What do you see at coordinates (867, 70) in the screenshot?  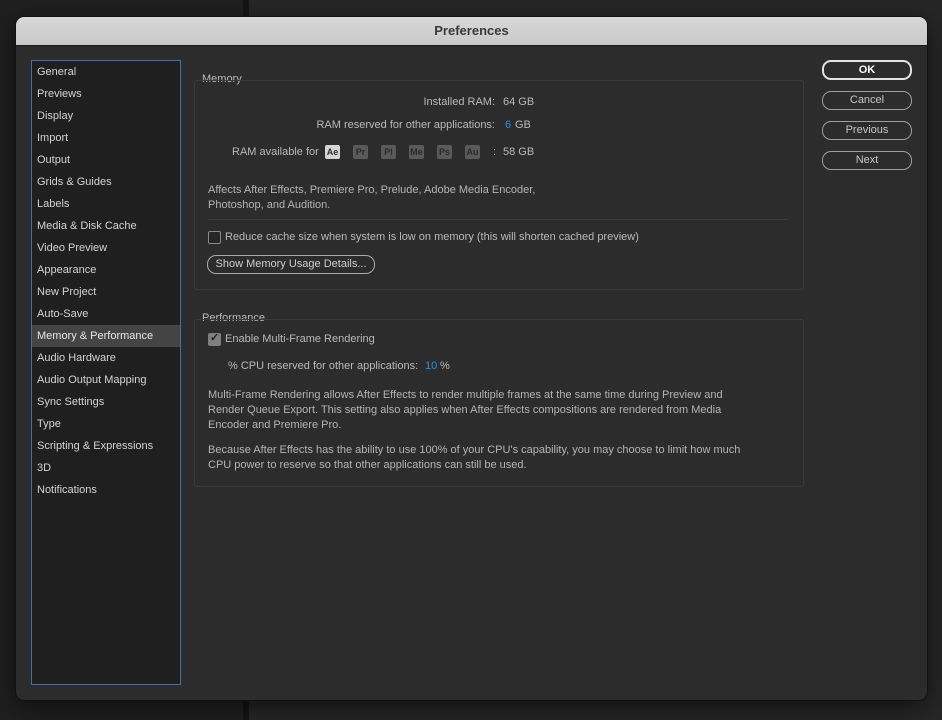 I see `ok-button: OK` at bounding box center [867, 70].